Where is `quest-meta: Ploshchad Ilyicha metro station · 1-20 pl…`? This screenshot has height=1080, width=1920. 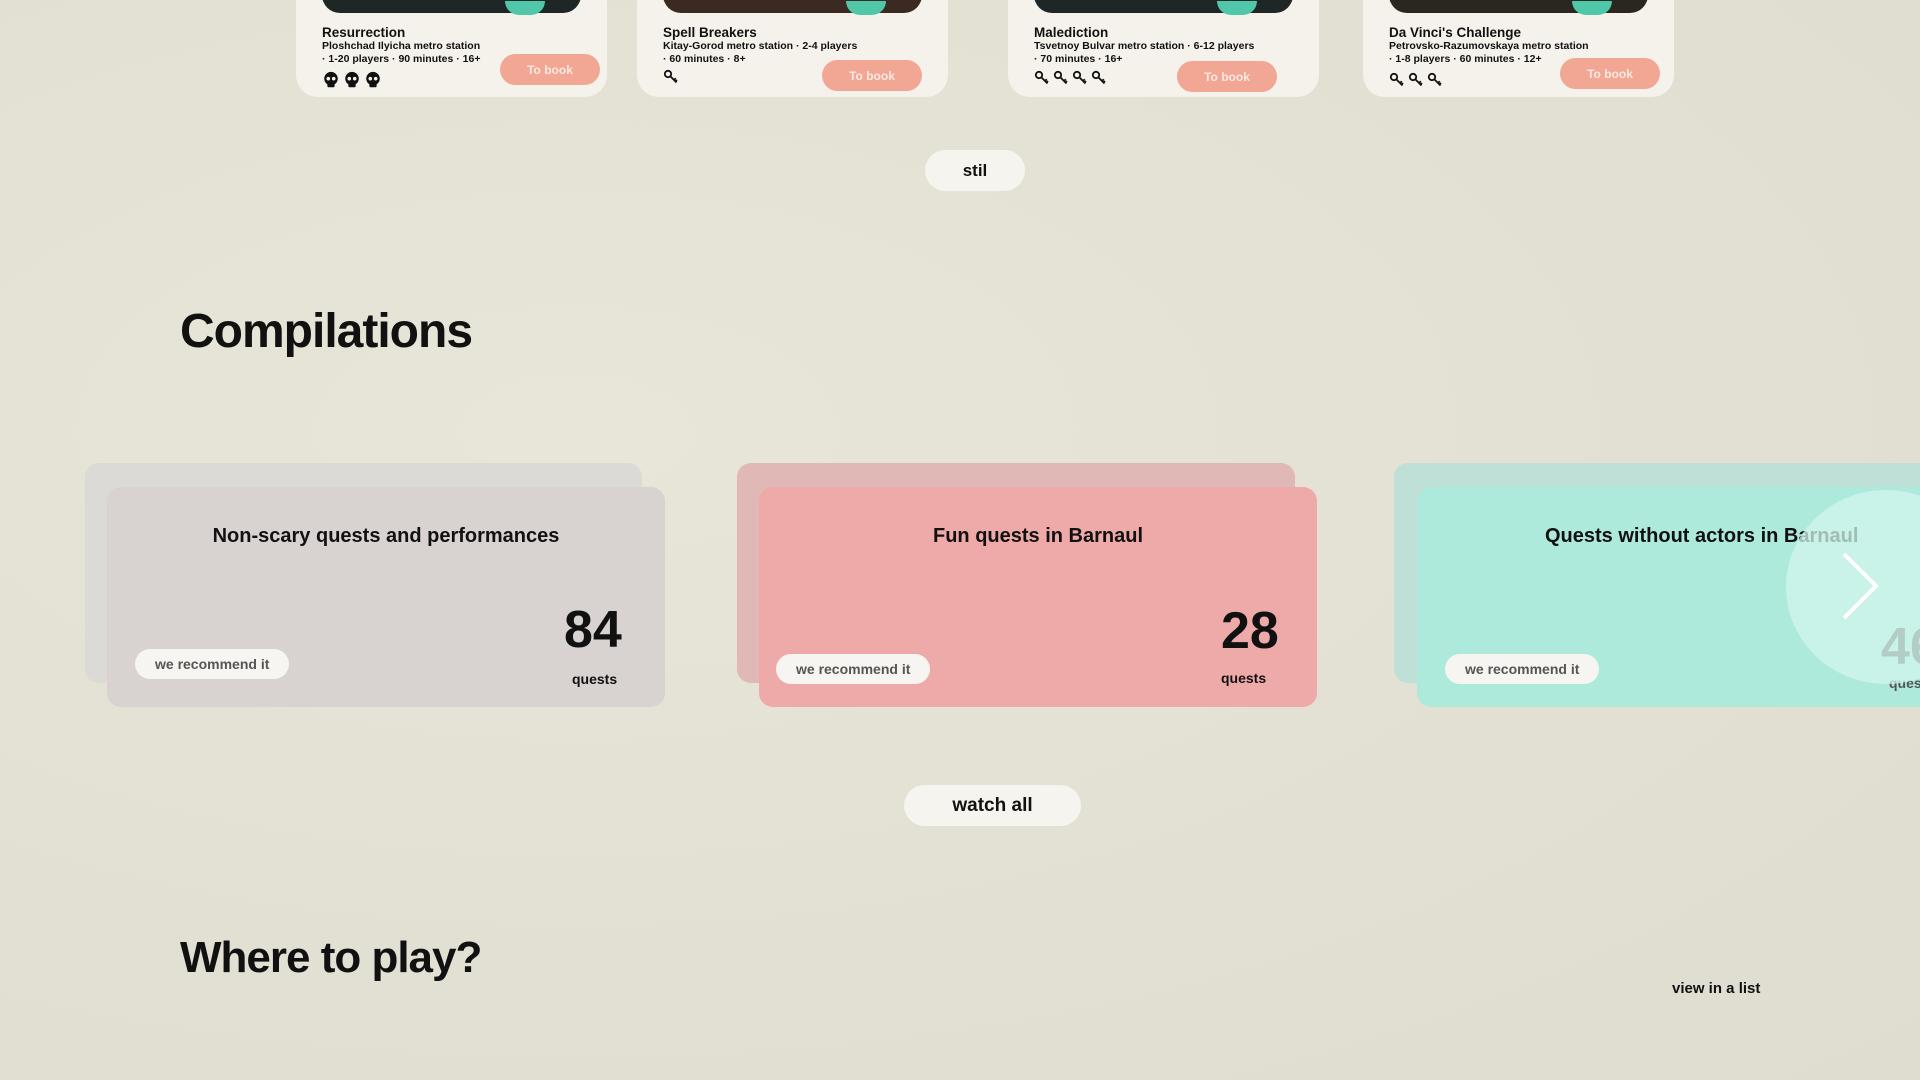
quest-meta: Ploshchad Ilyicha metro station · 1-20 pl… is located at coordinates (401, 52).